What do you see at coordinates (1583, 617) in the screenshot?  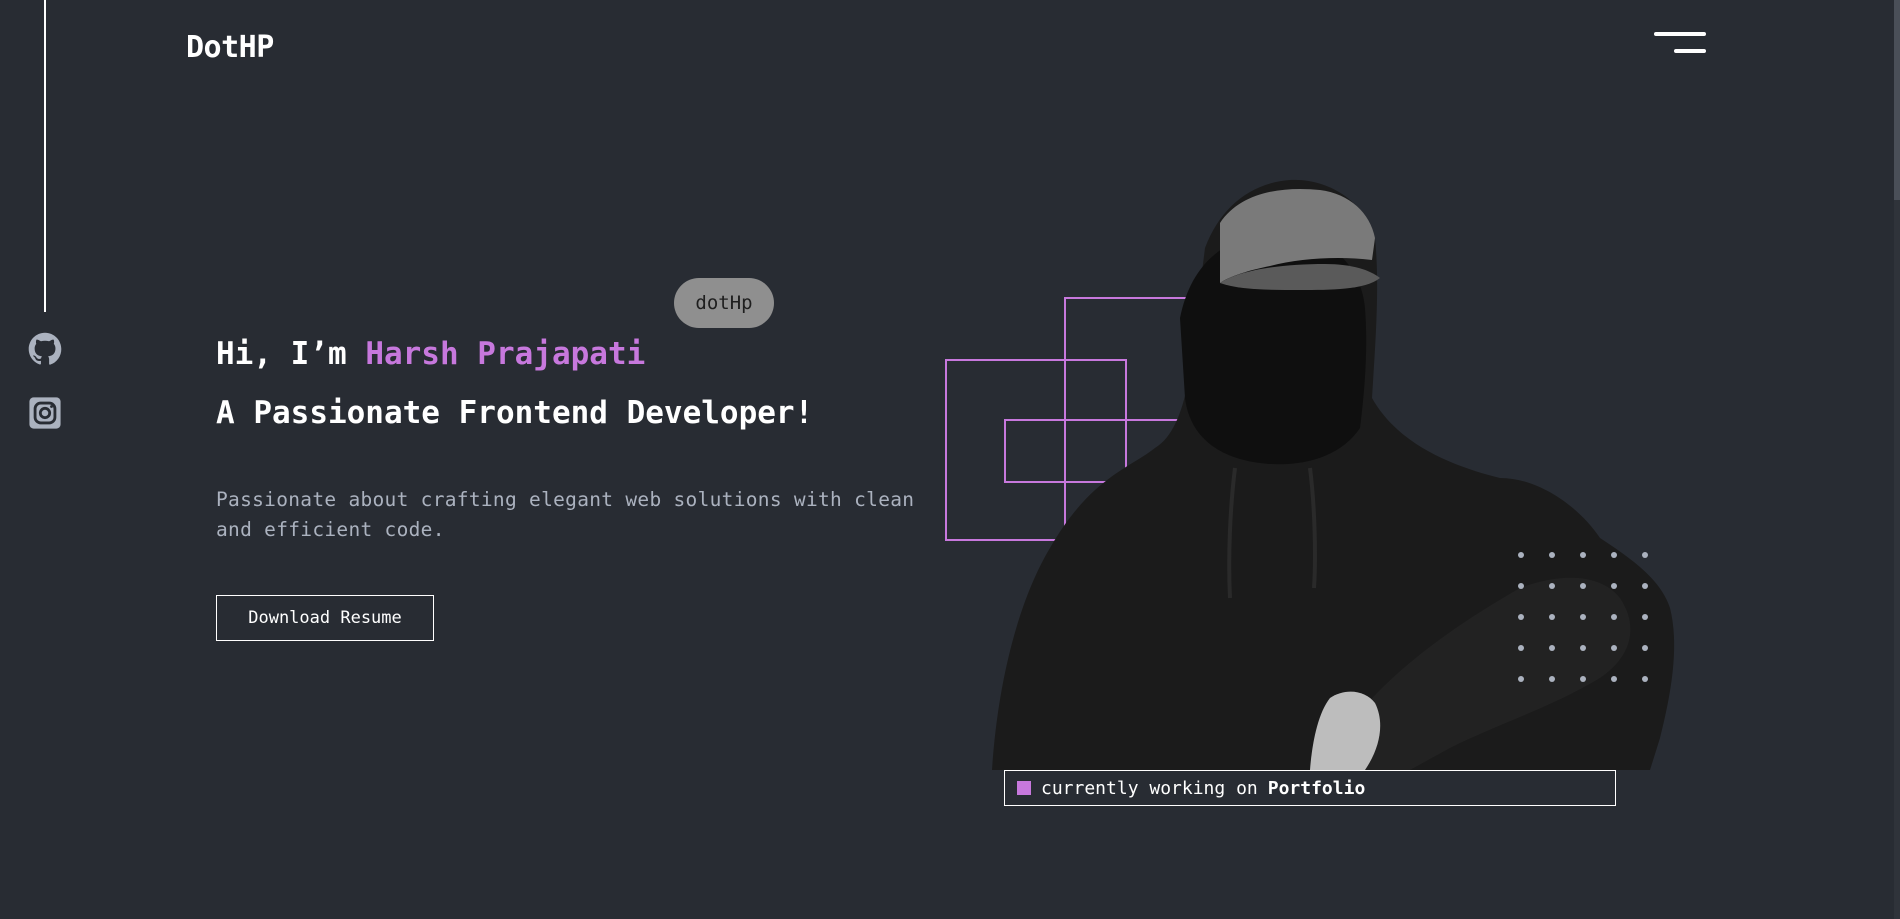 I see `dot-grid-decoration` at bounding box center [1583, 617].